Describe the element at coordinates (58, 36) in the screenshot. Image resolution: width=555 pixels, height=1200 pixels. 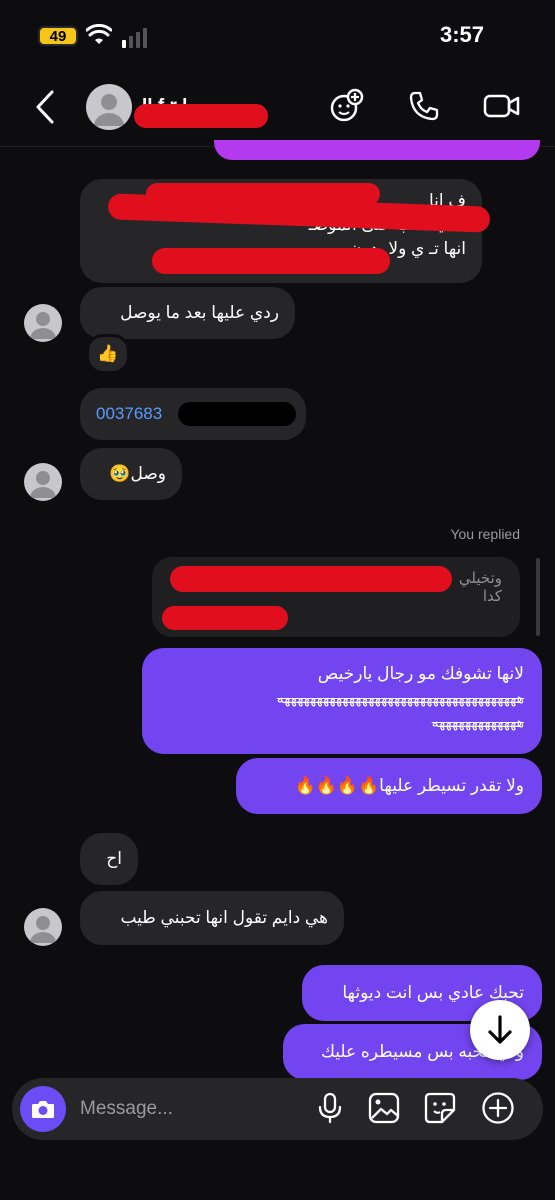
I see `battery-indicator: 49` at that location.